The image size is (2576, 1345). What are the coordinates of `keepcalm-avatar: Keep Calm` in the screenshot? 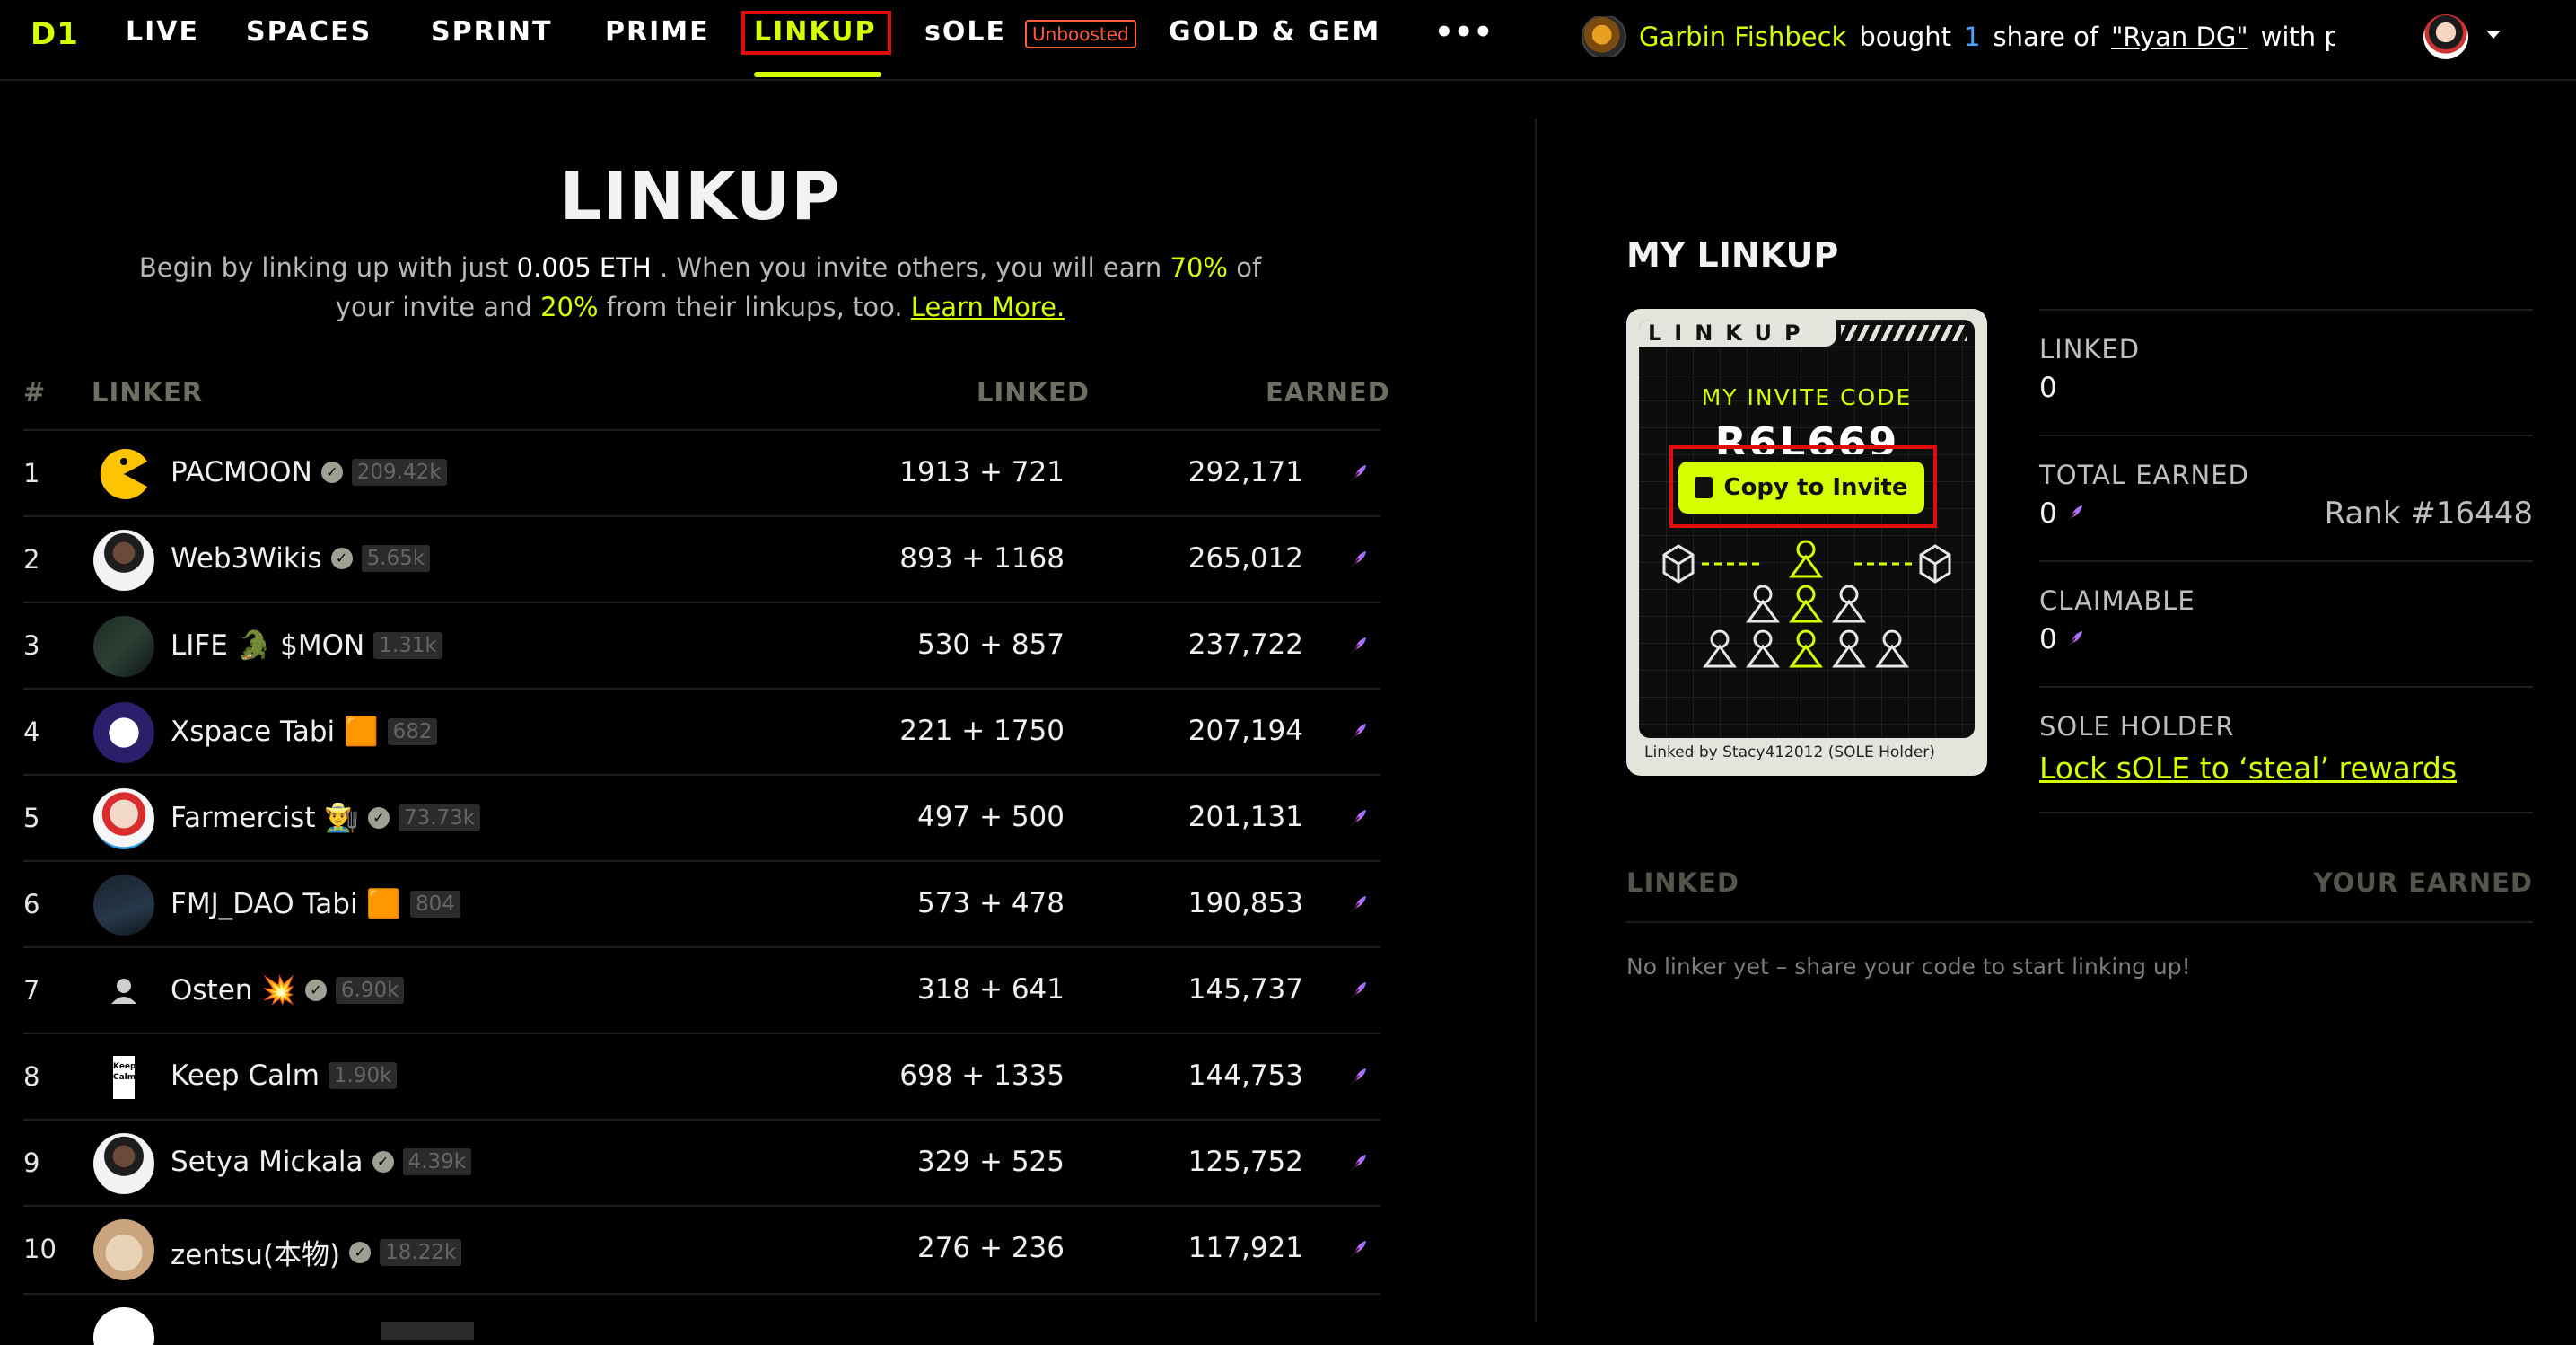 It's located at (123, 1077).